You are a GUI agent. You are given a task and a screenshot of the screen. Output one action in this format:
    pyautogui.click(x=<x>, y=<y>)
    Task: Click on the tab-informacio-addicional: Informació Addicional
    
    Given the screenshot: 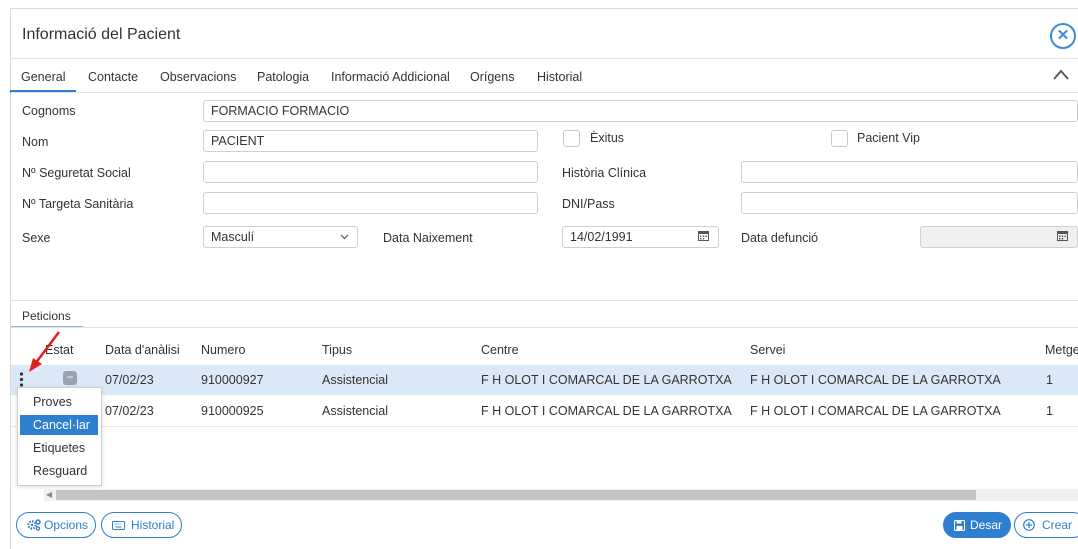 What is the action you would take?
    pyautogui.click(x=390, y=77)
    